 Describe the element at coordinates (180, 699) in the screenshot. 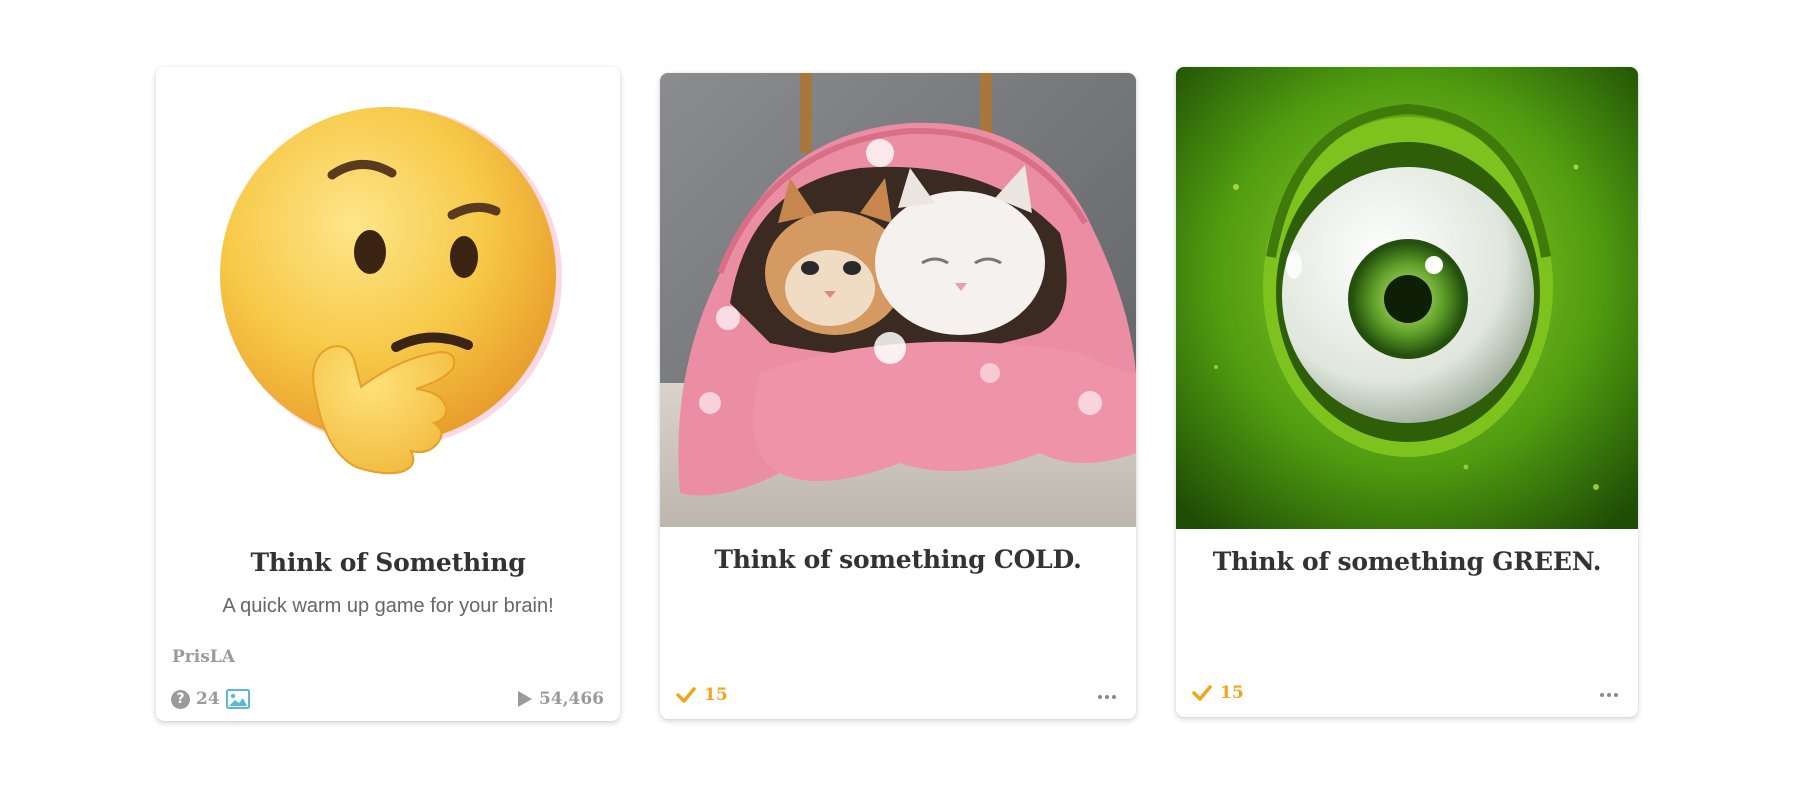

I see `question-circle-icon: ?` at that location.